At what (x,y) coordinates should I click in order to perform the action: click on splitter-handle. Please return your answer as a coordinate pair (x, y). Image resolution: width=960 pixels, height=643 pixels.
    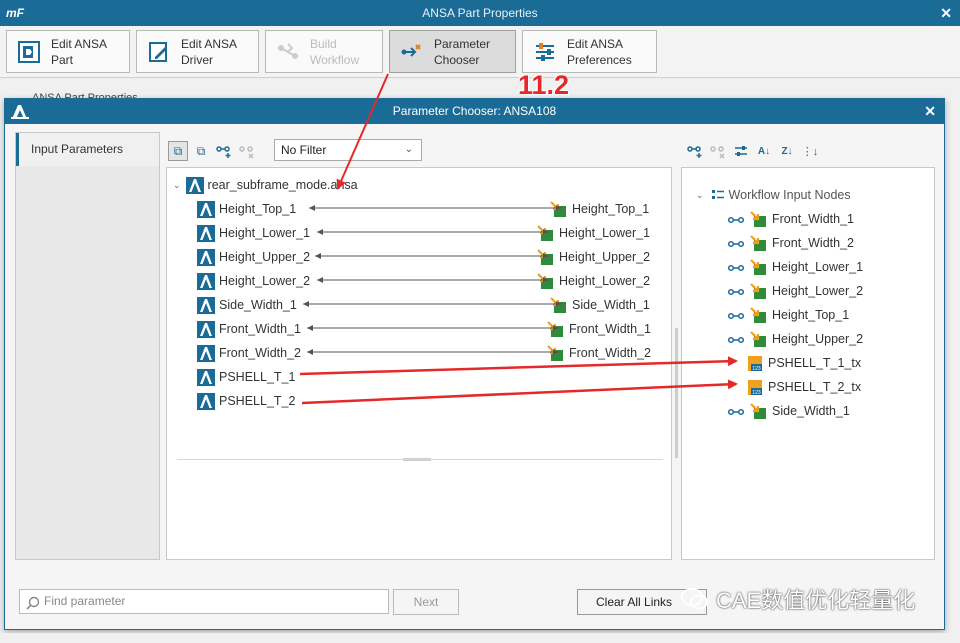
    Looking at the image, I should click on (417, 459).